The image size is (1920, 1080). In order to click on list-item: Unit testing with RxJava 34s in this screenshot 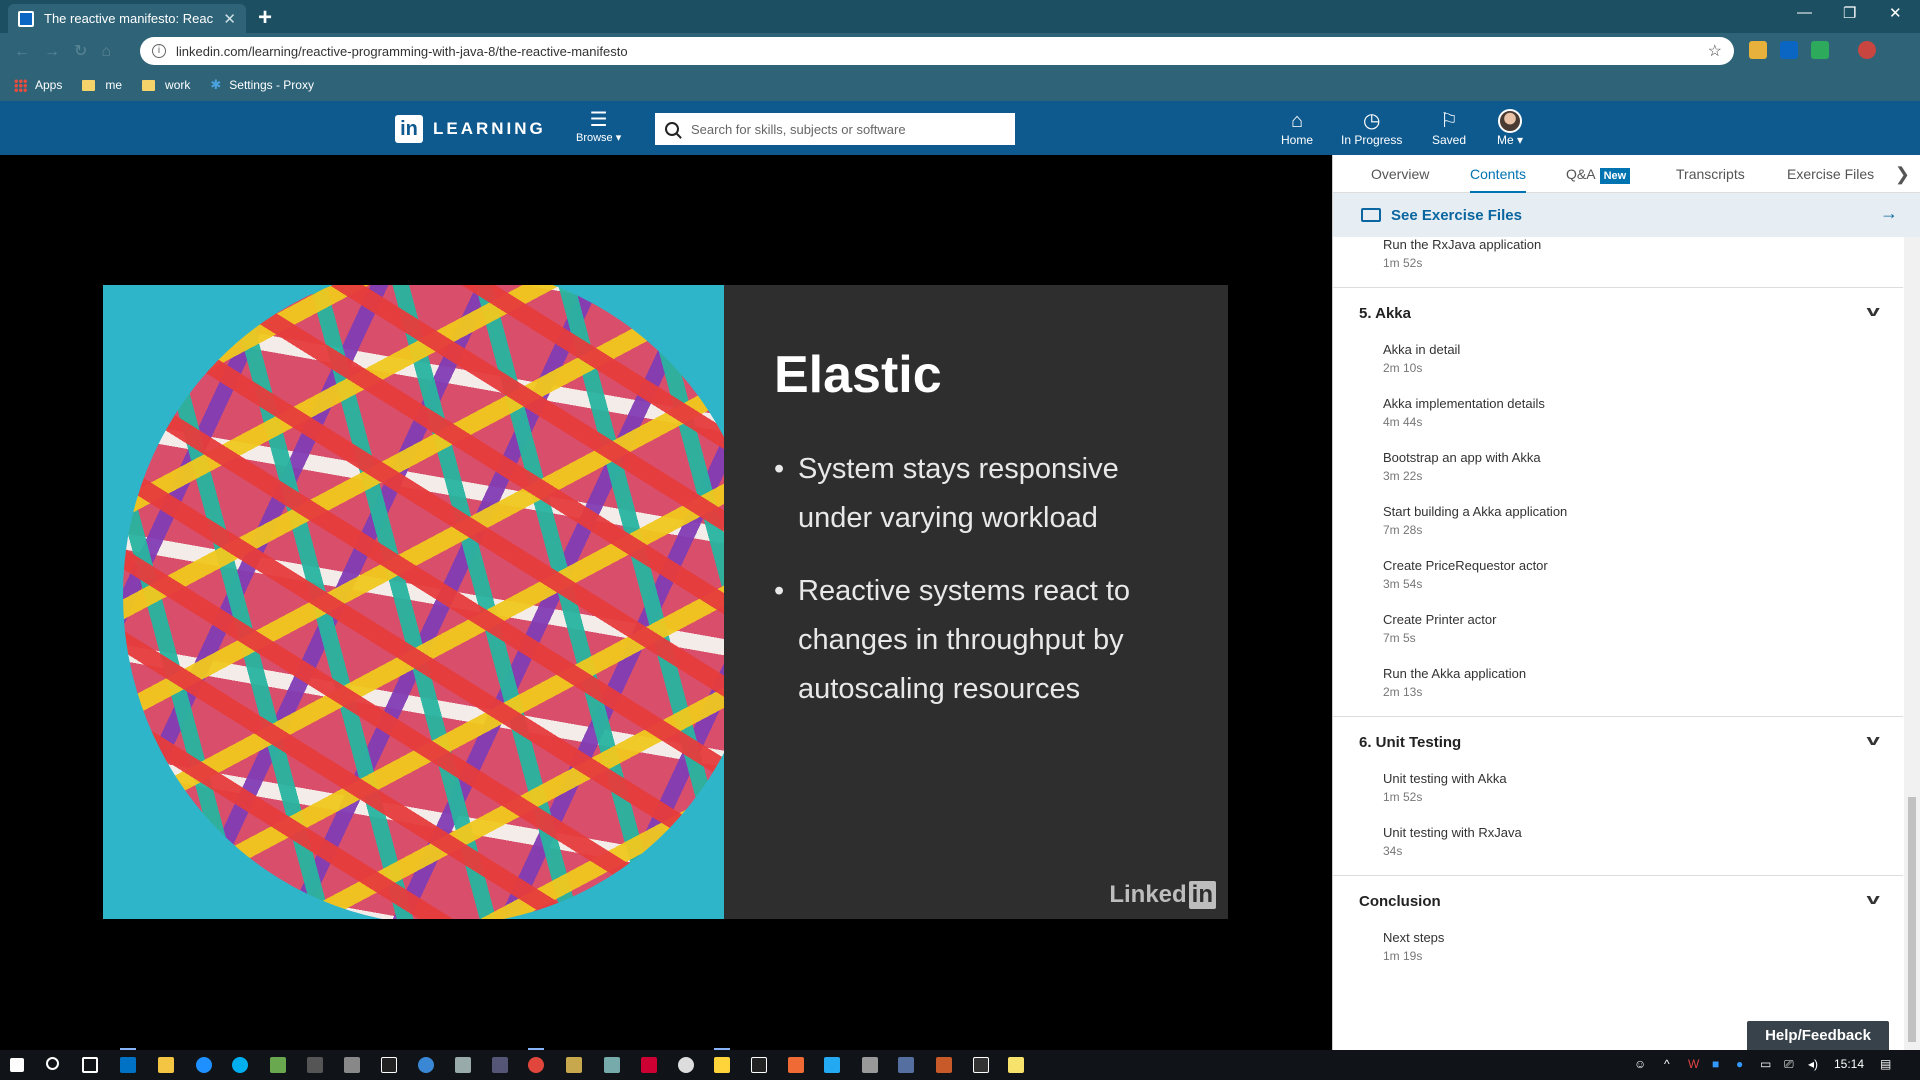, I will do `click(1618, 848)`.